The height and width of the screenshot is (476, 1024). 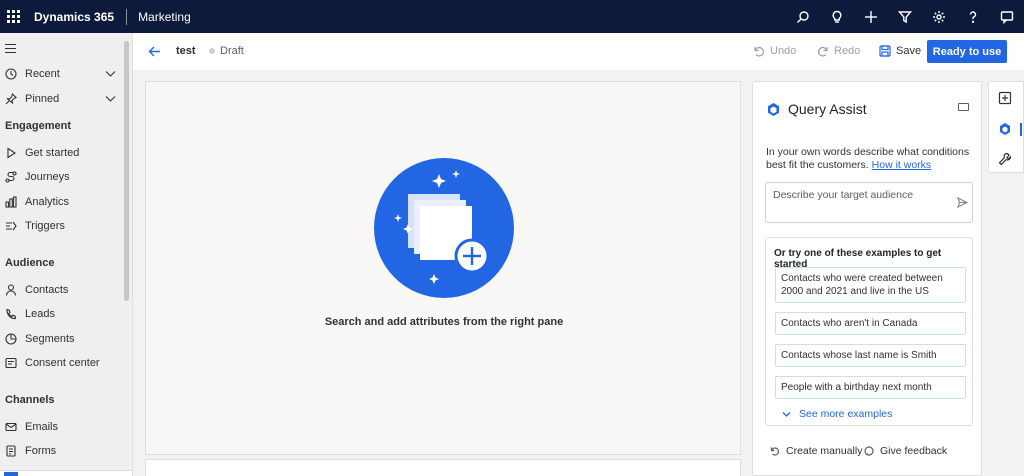 I want to click on sidebar-item-consent-center: Consent center, so click(x=62, y=363).